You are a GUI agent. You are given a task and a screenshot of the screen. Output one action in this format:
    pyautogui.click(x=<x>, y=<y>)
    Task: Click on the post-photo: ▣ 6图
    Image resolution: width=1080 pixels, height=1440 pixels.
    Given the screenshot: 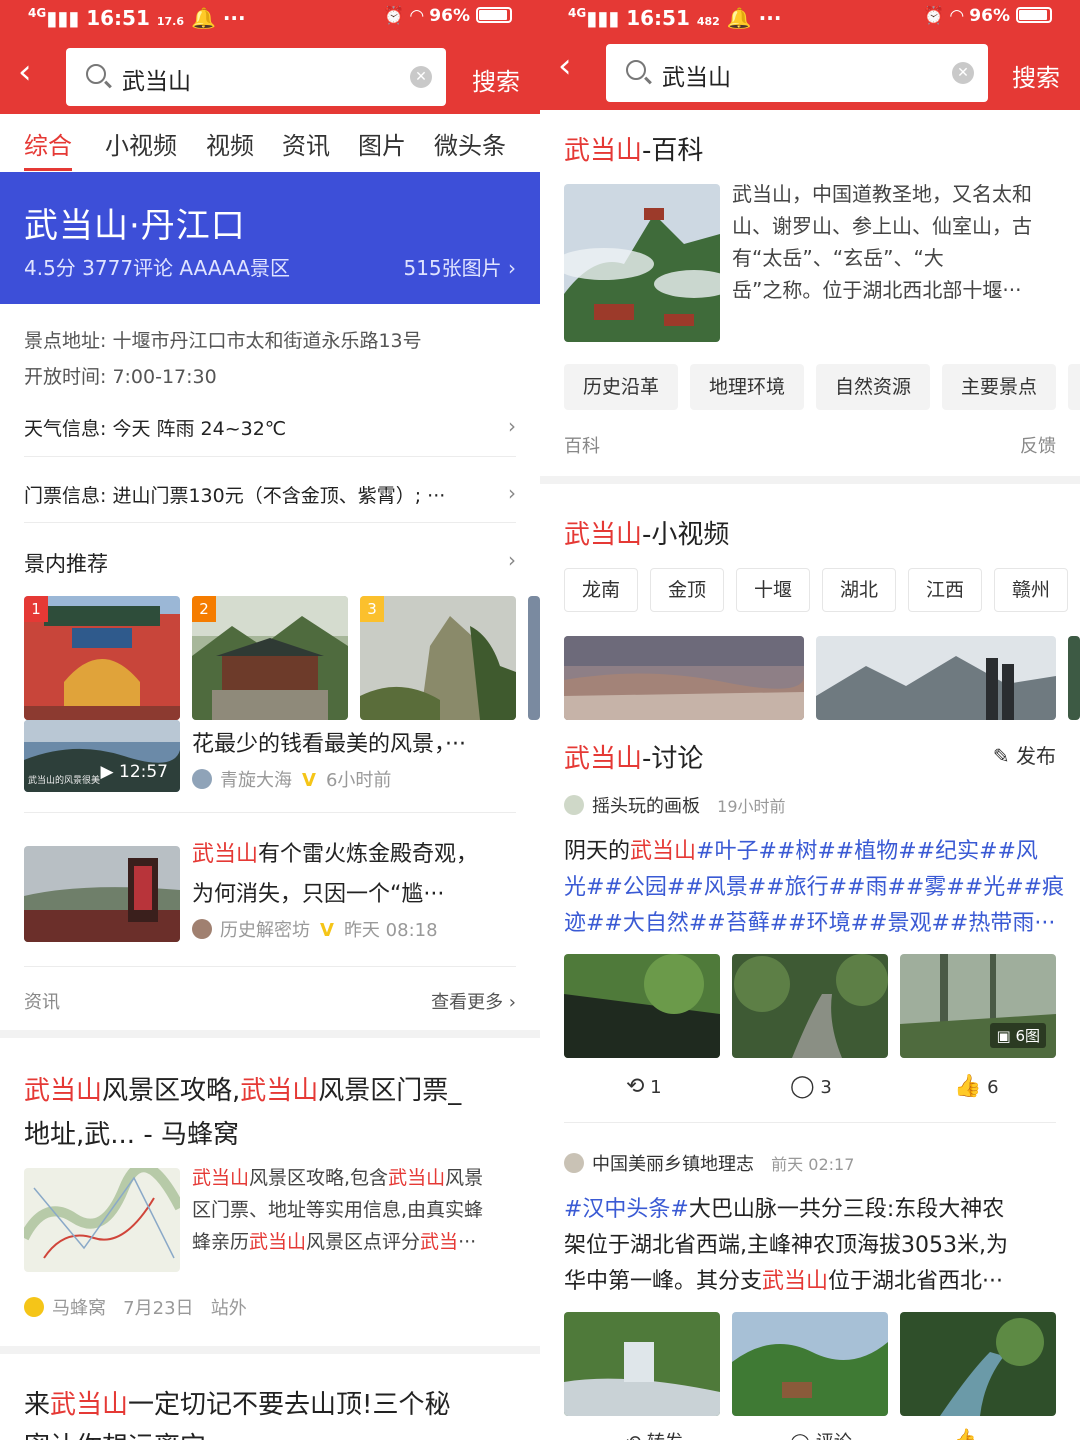 What is the action you would take?
    pyautogui.click(x=978, y=1006)
    